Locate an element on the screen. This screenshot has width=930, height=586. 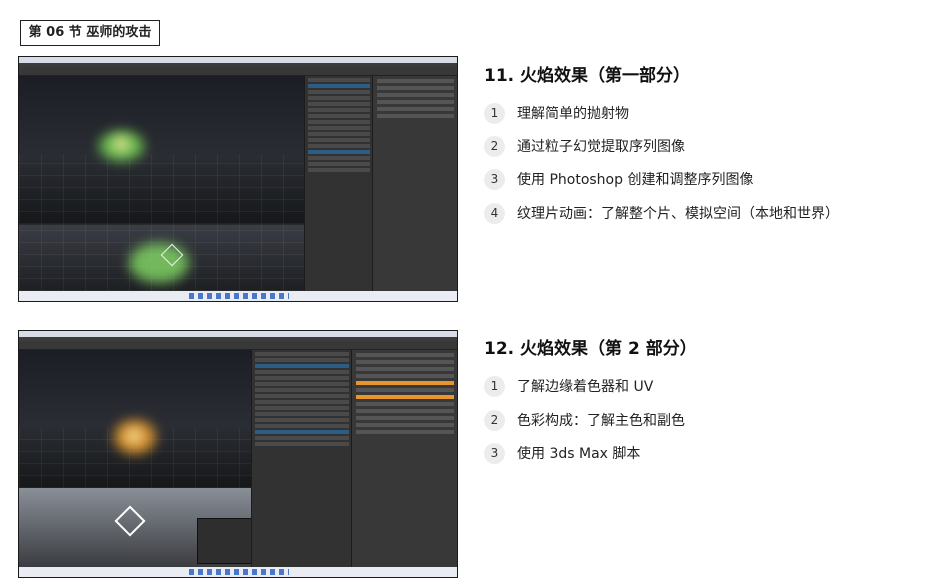
lesson-title: 12. 火焰效果（第 2 部分） is located at coordinates (590, 349).